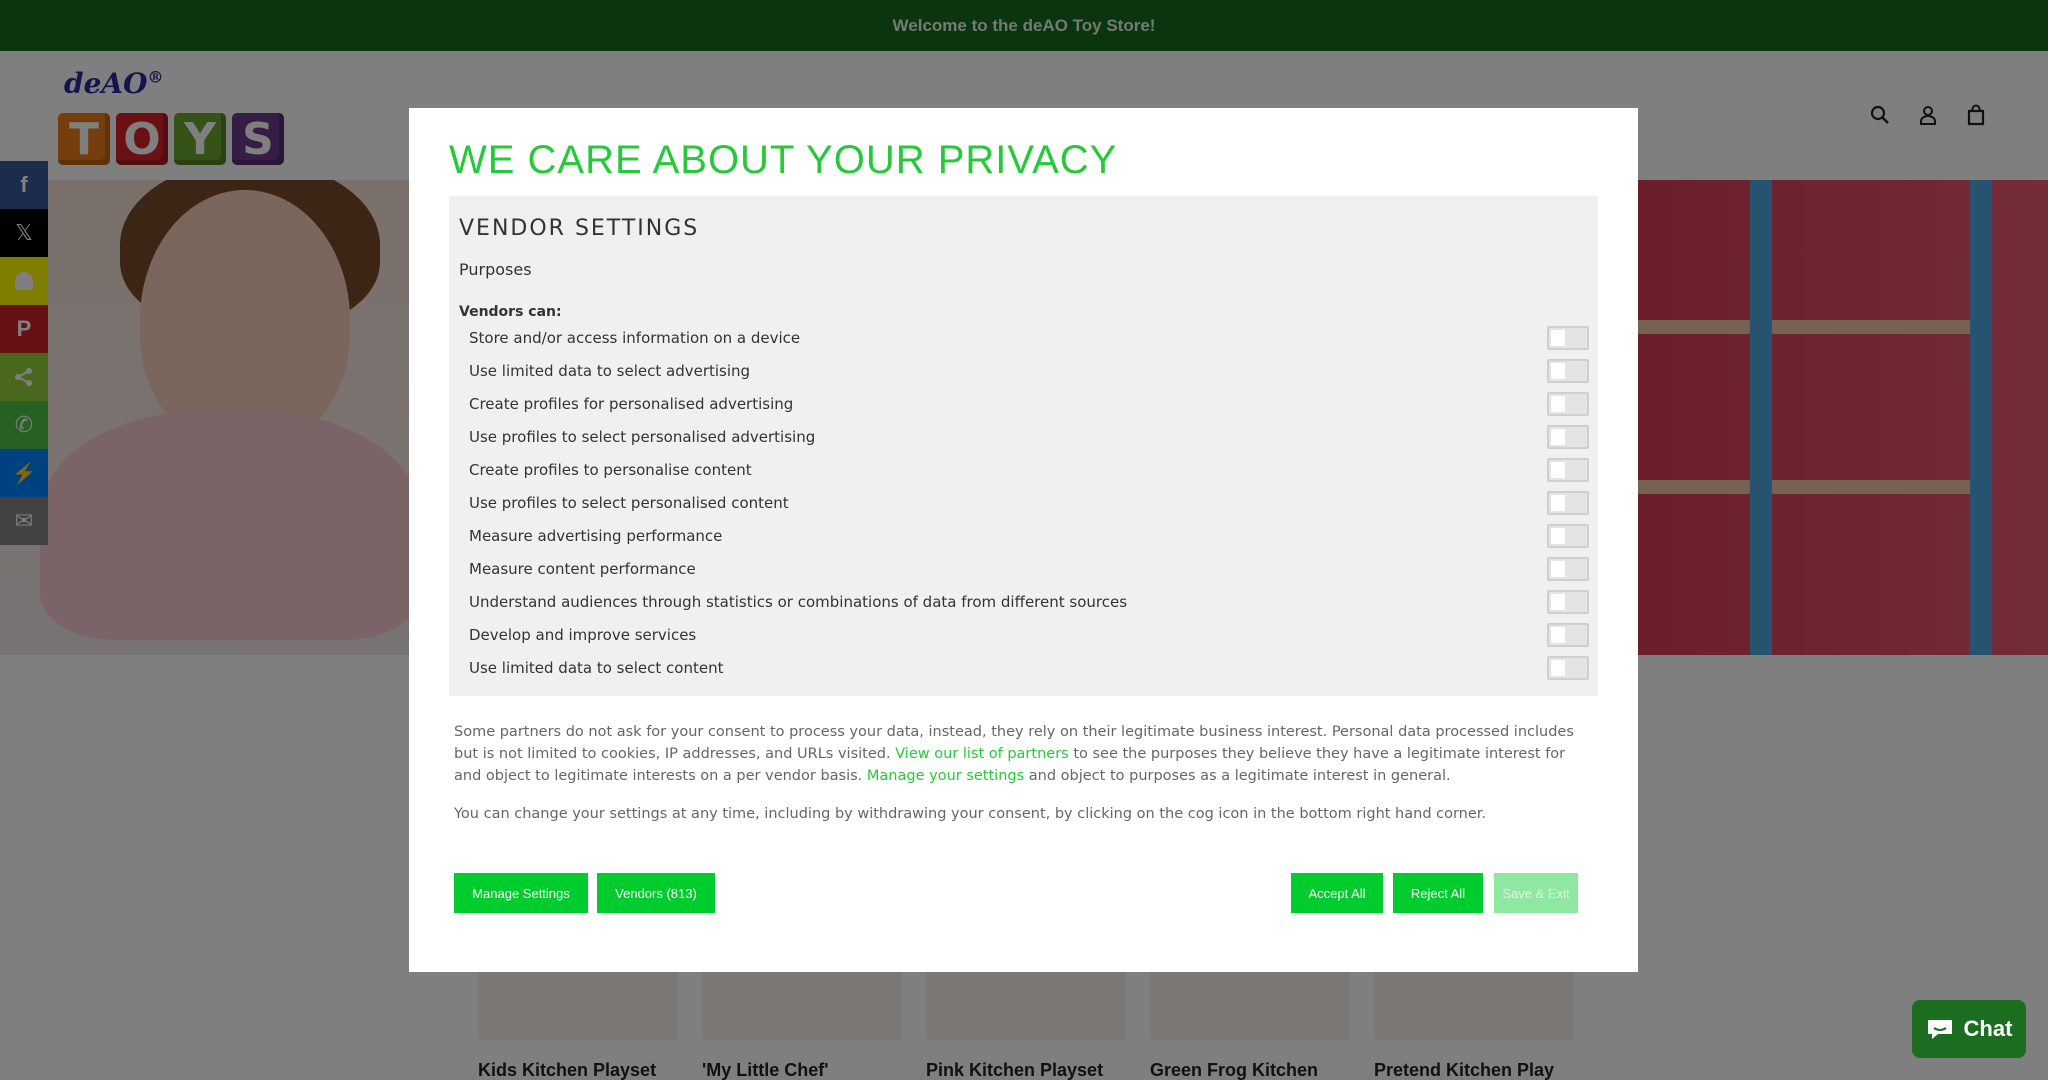 The height and width of the screenshot is (1081, 2048). What do you see at coordinates (783, 160) in the screenshot?
I see `dialog-title: WE CARE ABOUT YOUR PRIVACY` at bounding box center [783, 160].